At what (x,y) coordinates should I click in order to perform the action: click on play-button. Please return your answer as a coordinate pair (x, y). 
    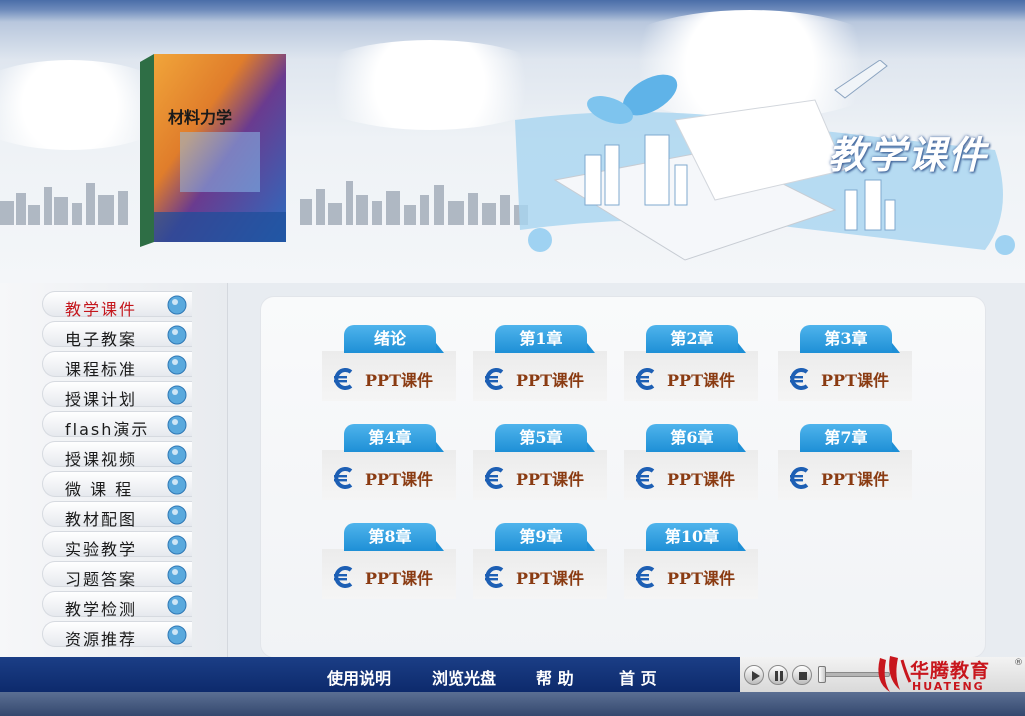
    Looking at the image, I should click on (754, 675).